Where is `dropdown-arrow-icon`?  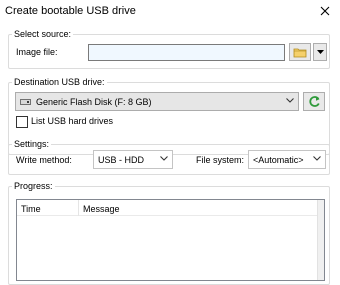
dropdown-arrow-icon is located at coordinates (320, 51).